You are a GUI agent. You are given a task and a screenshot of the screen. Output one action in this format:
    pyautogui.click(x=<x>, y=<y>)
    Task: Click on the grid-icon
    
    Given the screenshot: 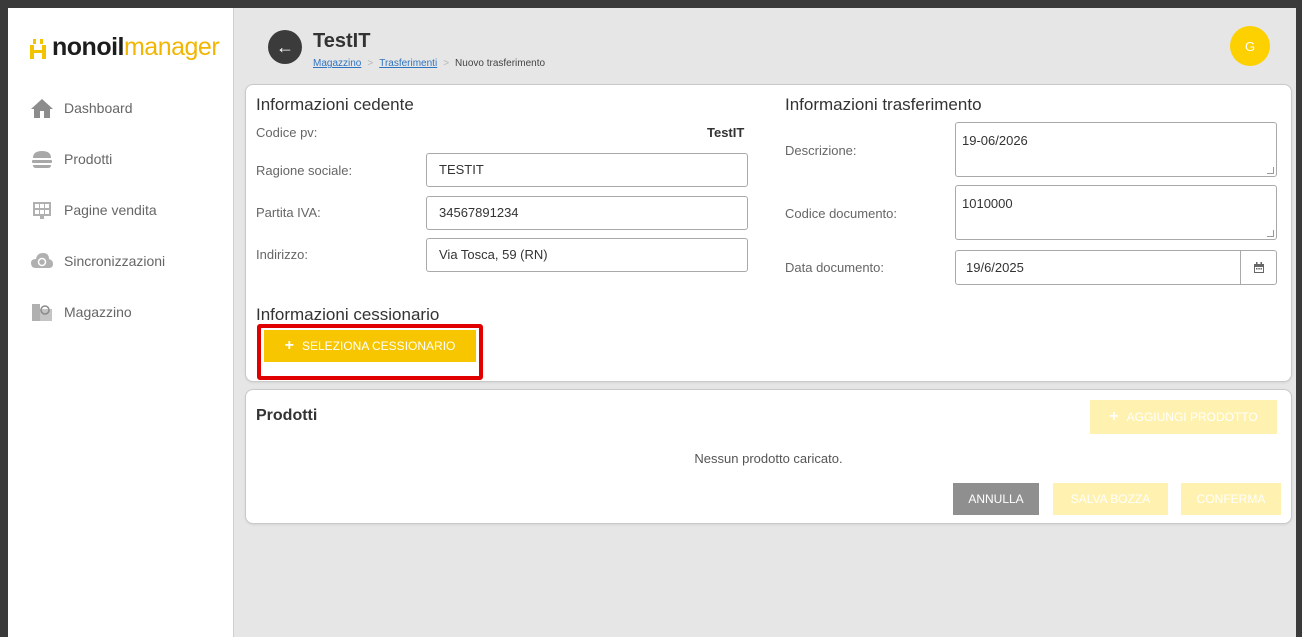 What is the action you would take?
    pyautogui.click(x=42, y=210)
    